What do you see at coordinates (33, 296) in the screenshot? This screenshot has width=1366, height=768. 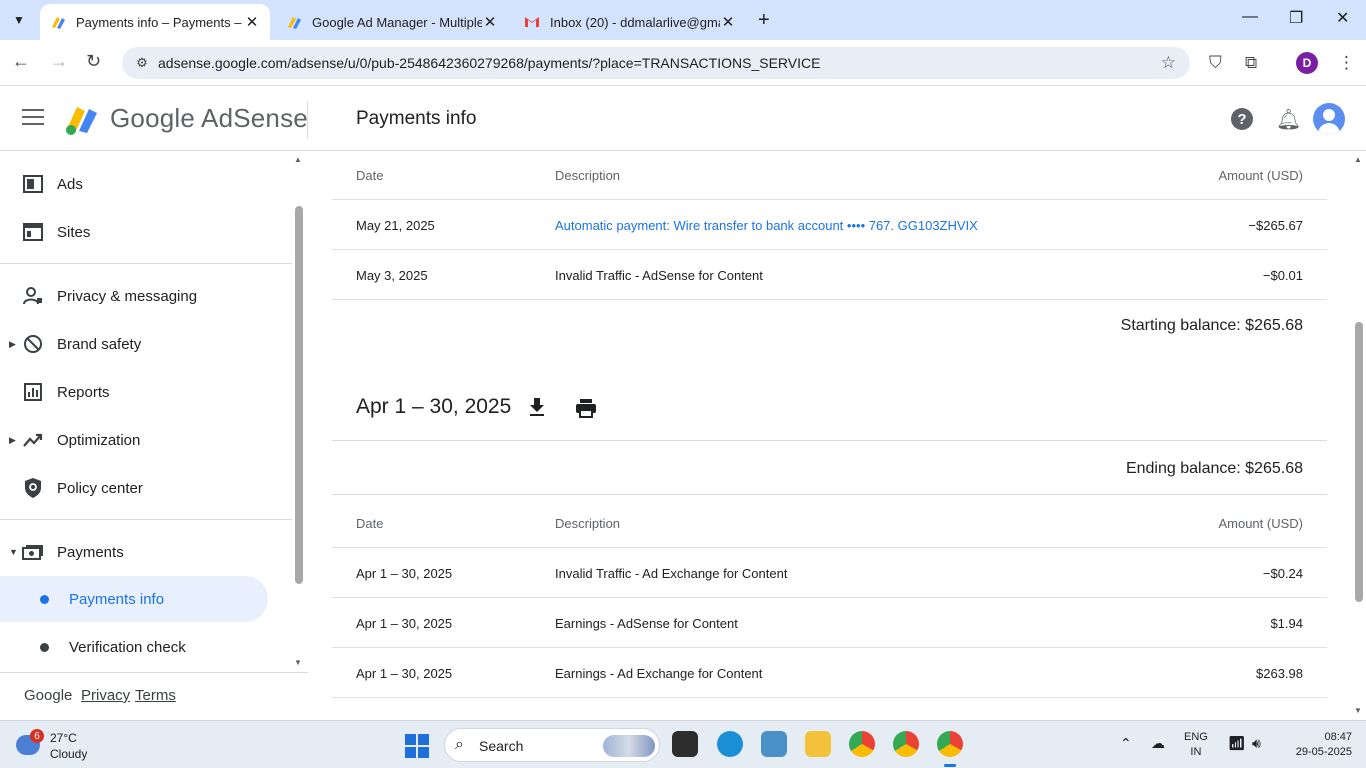 I see `privacy-person-icon` at bounding box center [33, 296].